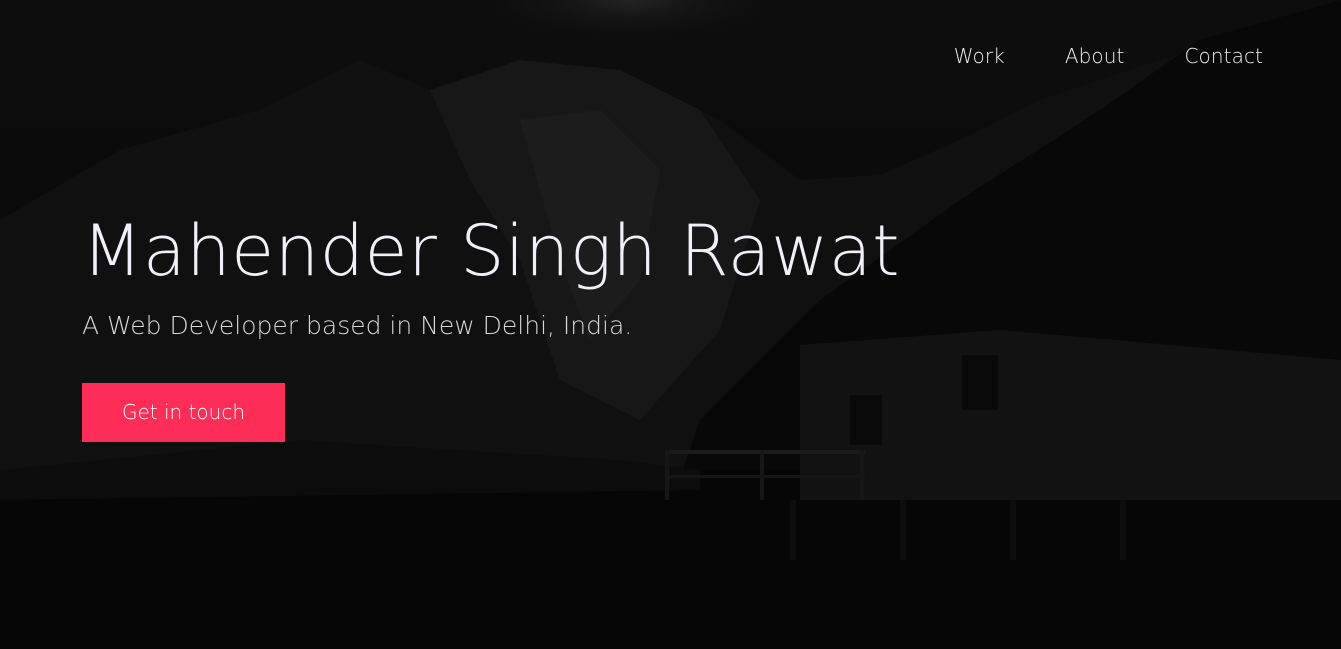  I want to click on nav-link-about: About, so click(1095, 56).